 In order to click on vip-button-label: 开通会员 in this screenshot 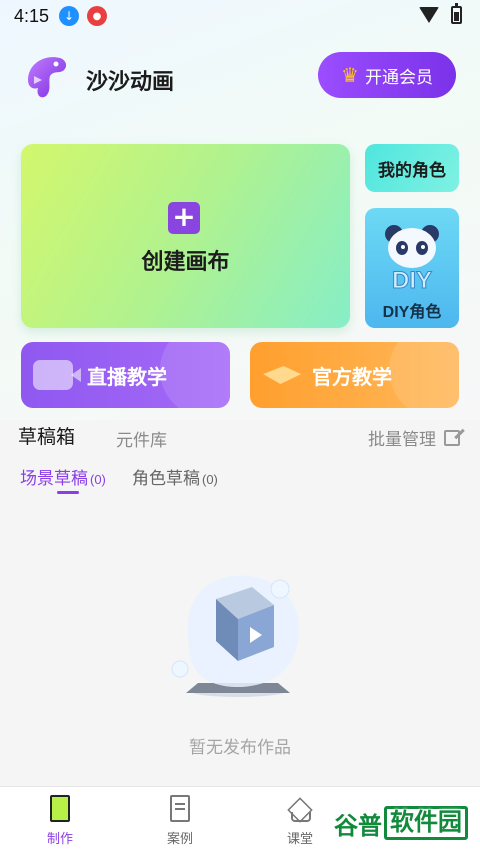, I will do `click(398, 77)`.